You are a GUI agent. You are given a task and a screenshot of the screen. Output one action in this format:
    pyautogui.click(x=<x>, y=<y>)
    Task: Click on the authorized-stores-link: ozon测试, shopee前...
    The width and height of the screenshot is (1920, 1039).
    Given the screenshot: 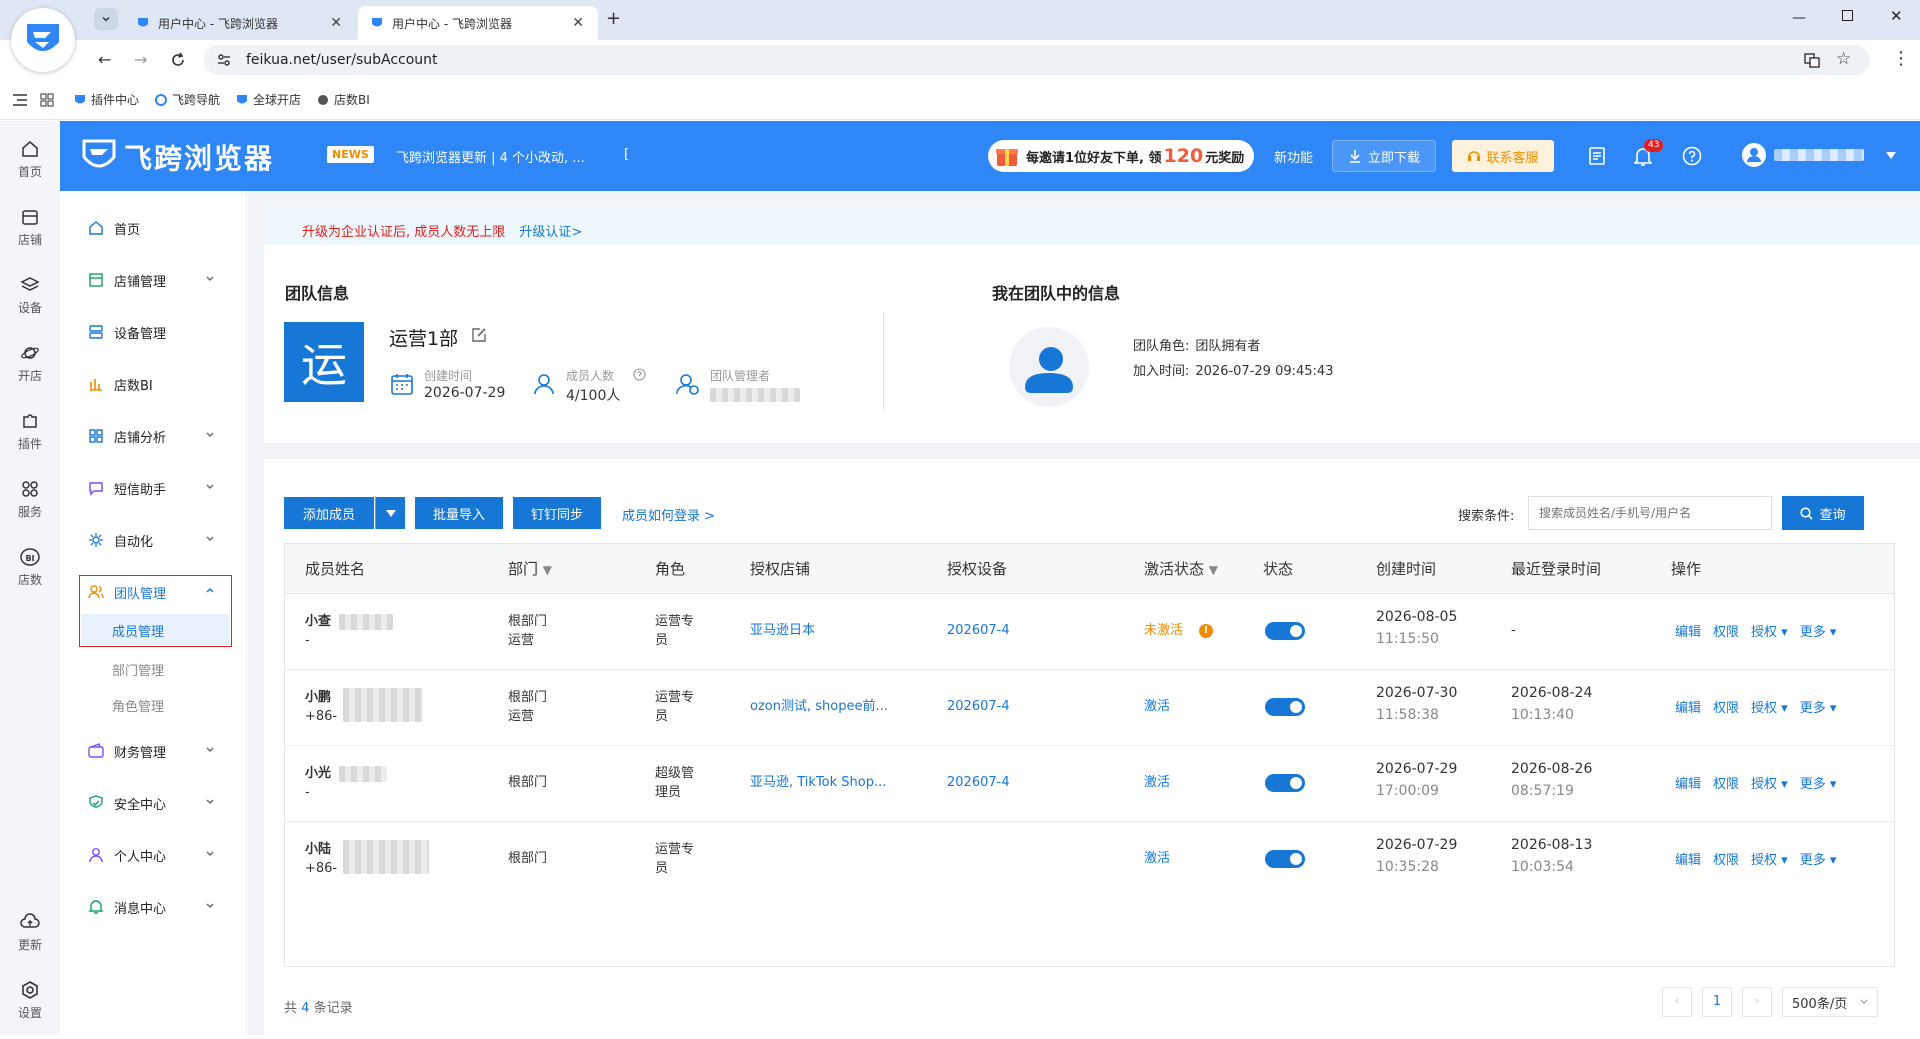 What is the action you would take?
    pyautogui.click(x=819, y=706)
    